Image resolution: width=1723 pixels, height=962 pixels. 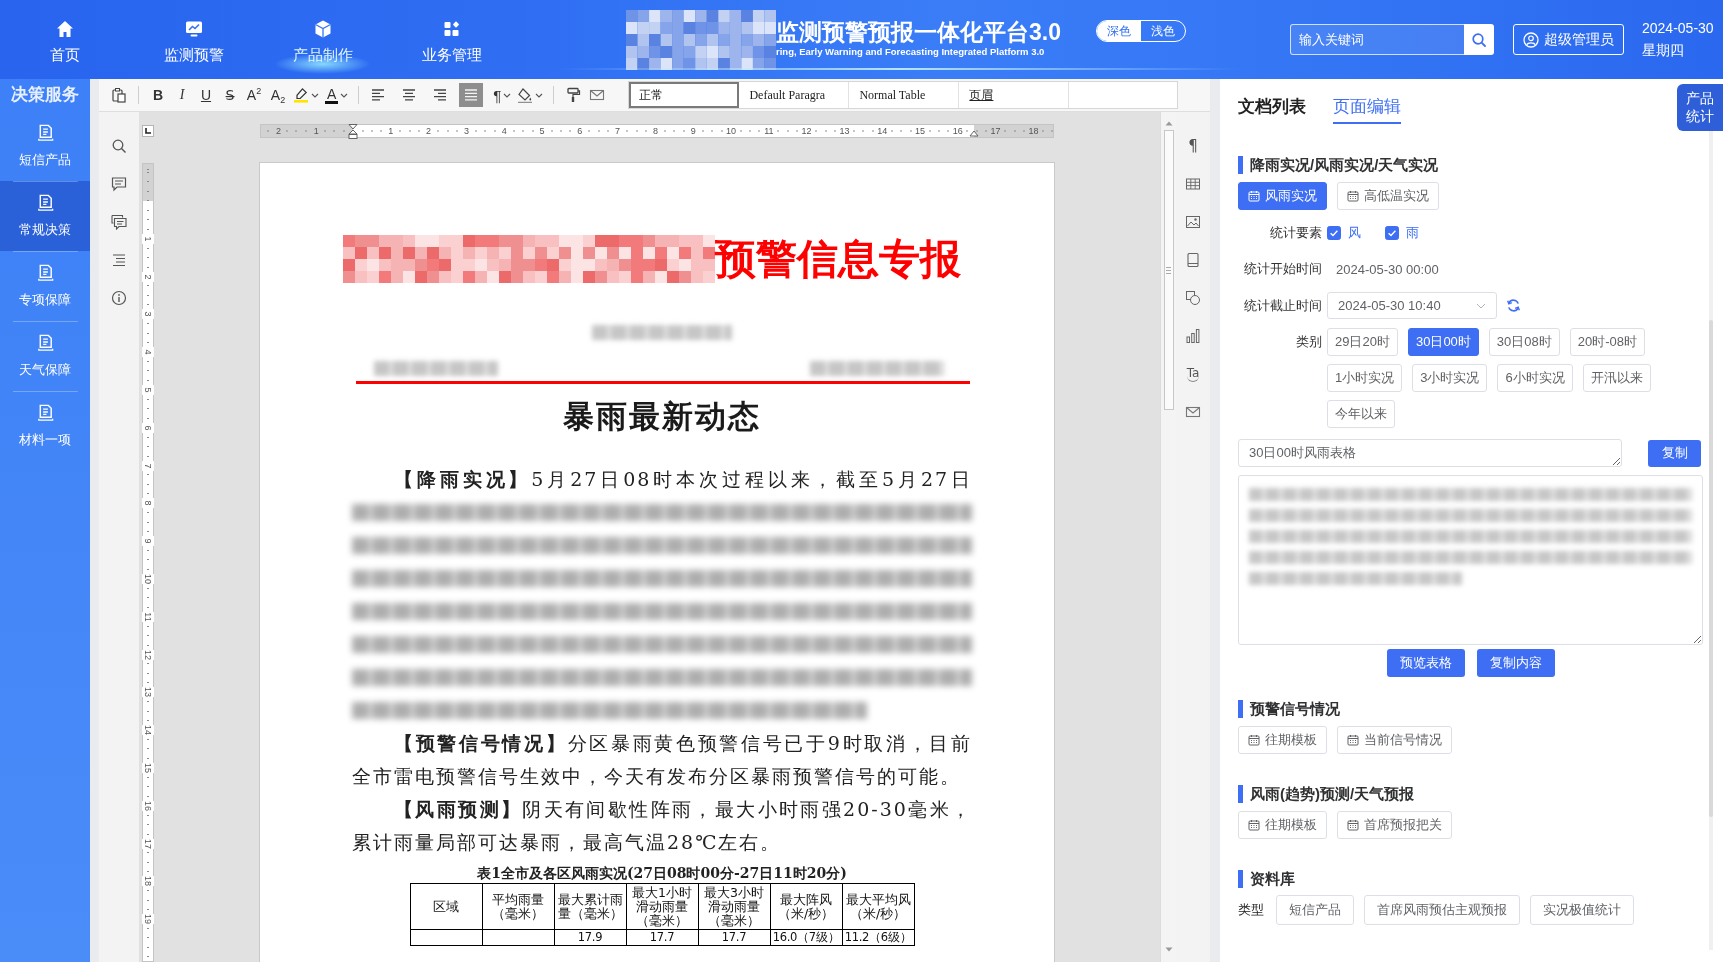 I want to click on ruler-number: 13, so click(x=148, y=692).